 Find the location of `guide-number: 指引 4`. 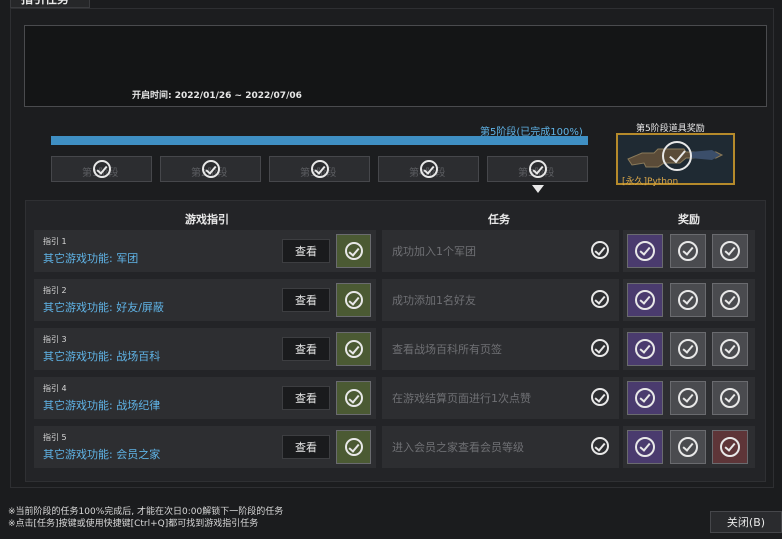

guide-number: 指引 4 is located at coordinates (55, 388).